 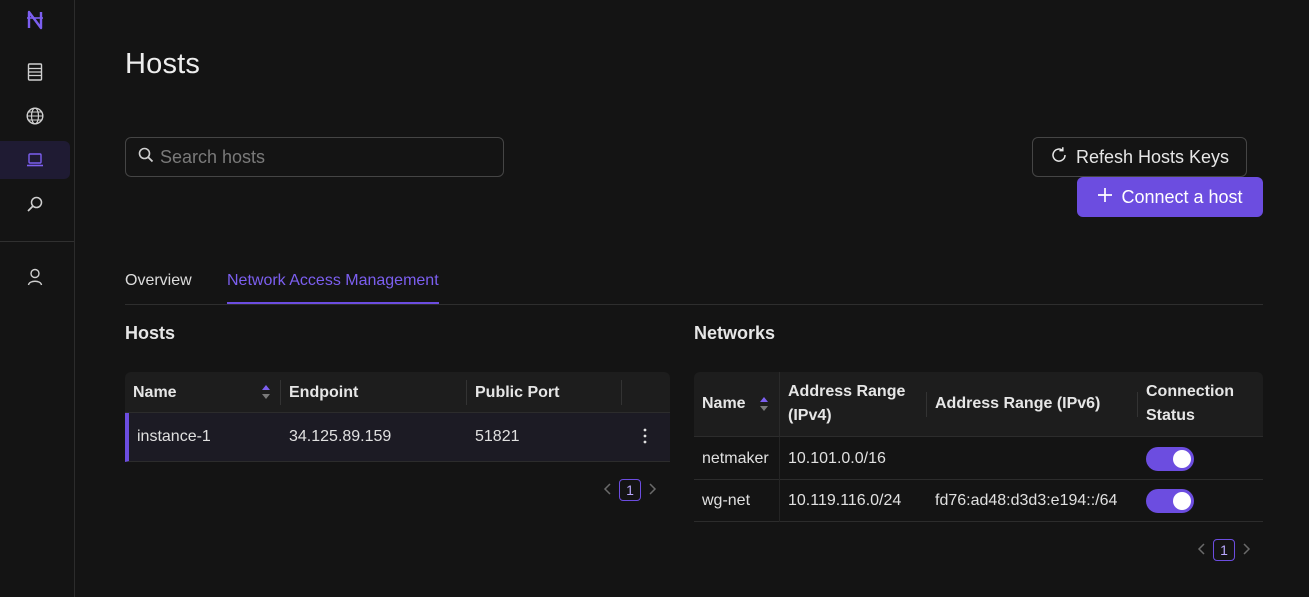 I want to click on table-row: netmaker 10.101.0.0/16, so click(x=978, y=458).